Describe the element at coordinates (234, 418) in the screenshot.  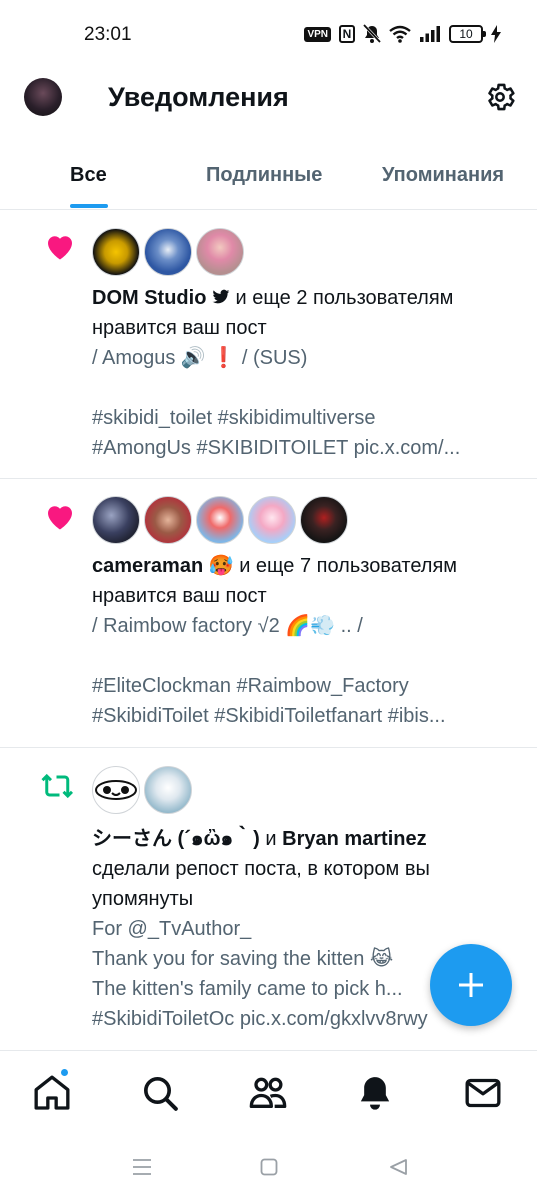
I see `post-preview-line: #skibidi_toilet #skibidimultiverse` at that location.